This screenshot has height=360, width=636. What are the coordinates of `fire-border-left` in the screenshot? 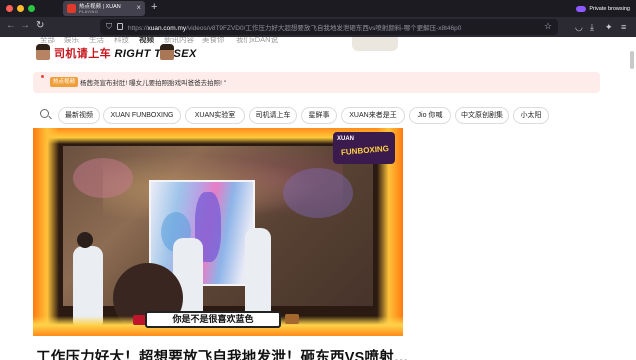 It's located at (46, 232).